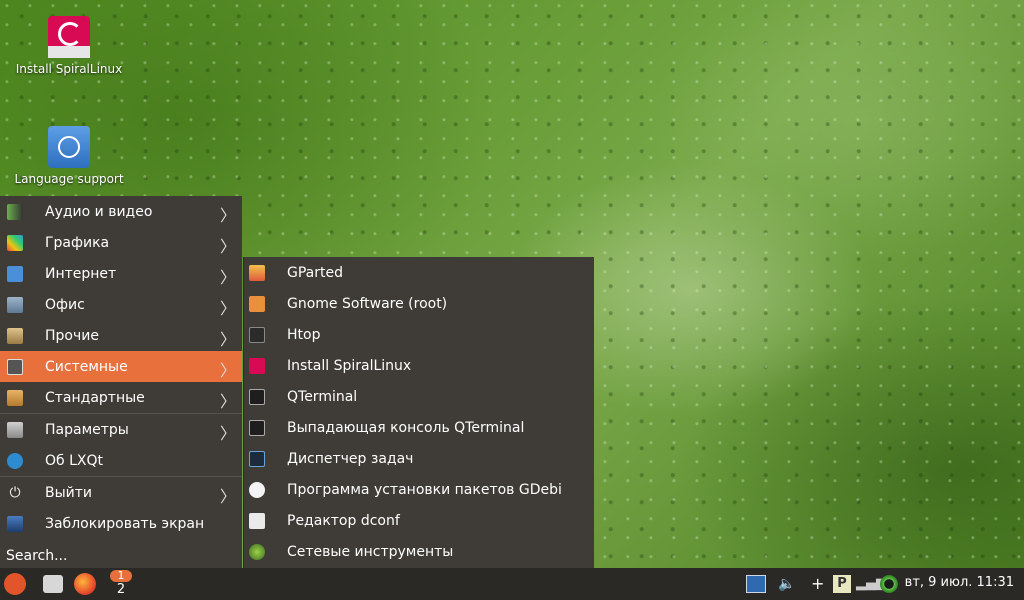 This screenshot has width=1024, height=600. I want to click on submenu-item-task-manager: Диспетчер задач, so click(419, 458).